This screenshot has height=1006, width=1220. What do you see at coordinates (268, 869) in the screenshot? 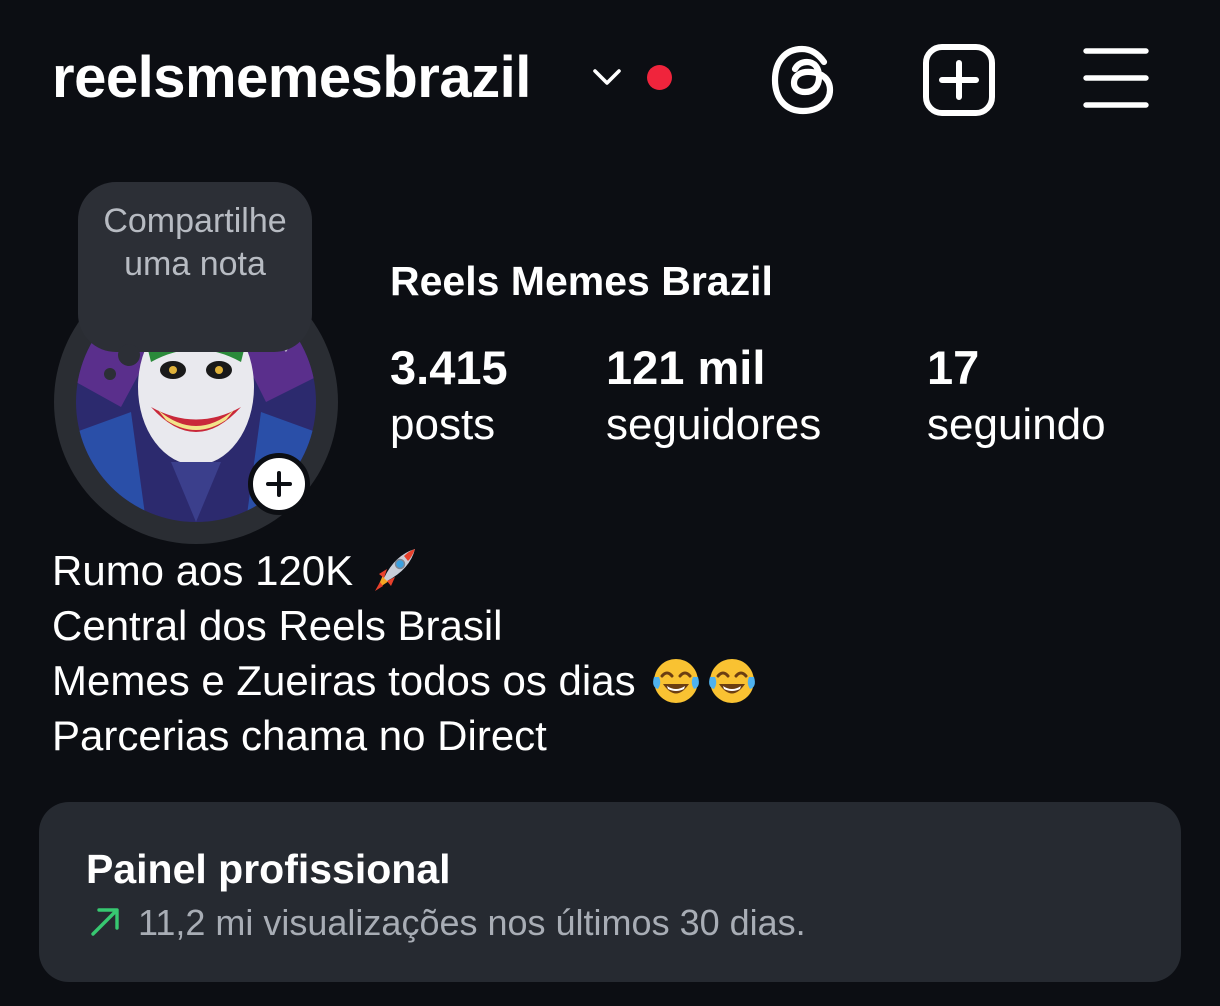
I see `dashboard-title: Painel profissional` at bounding box center [268, 869].